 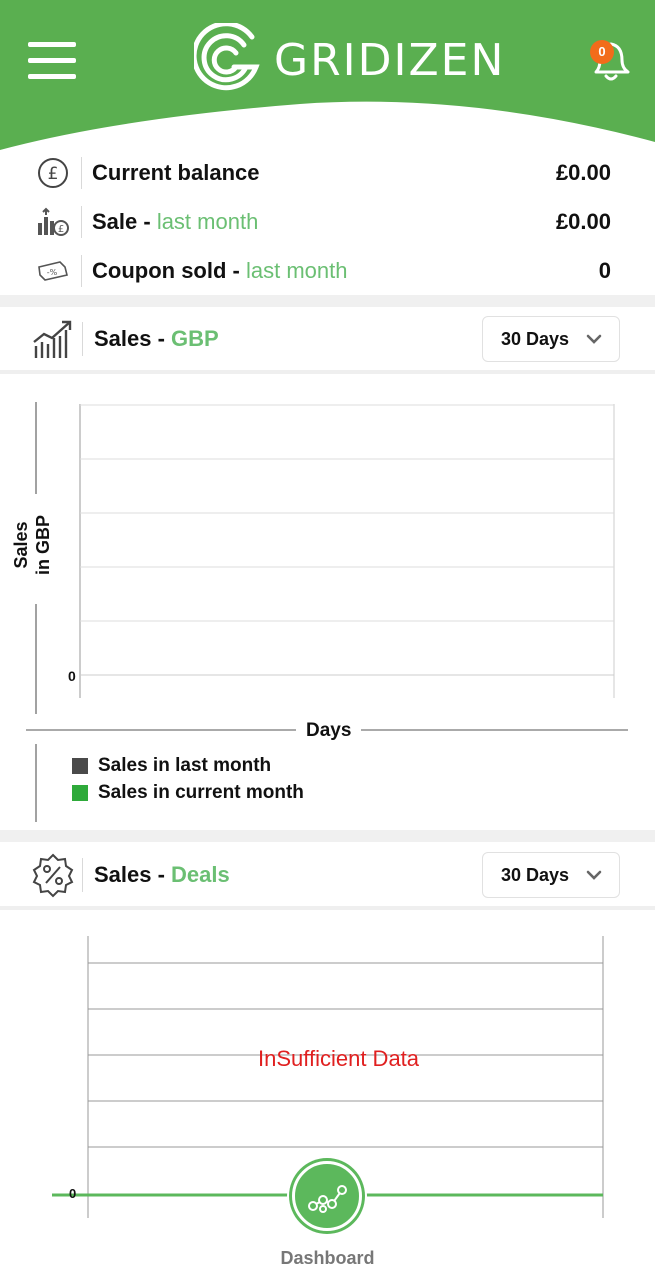 I want to click on stat-row-coupon-sold: -% Coupon sold - last month 0, so click(x=327, y=271).